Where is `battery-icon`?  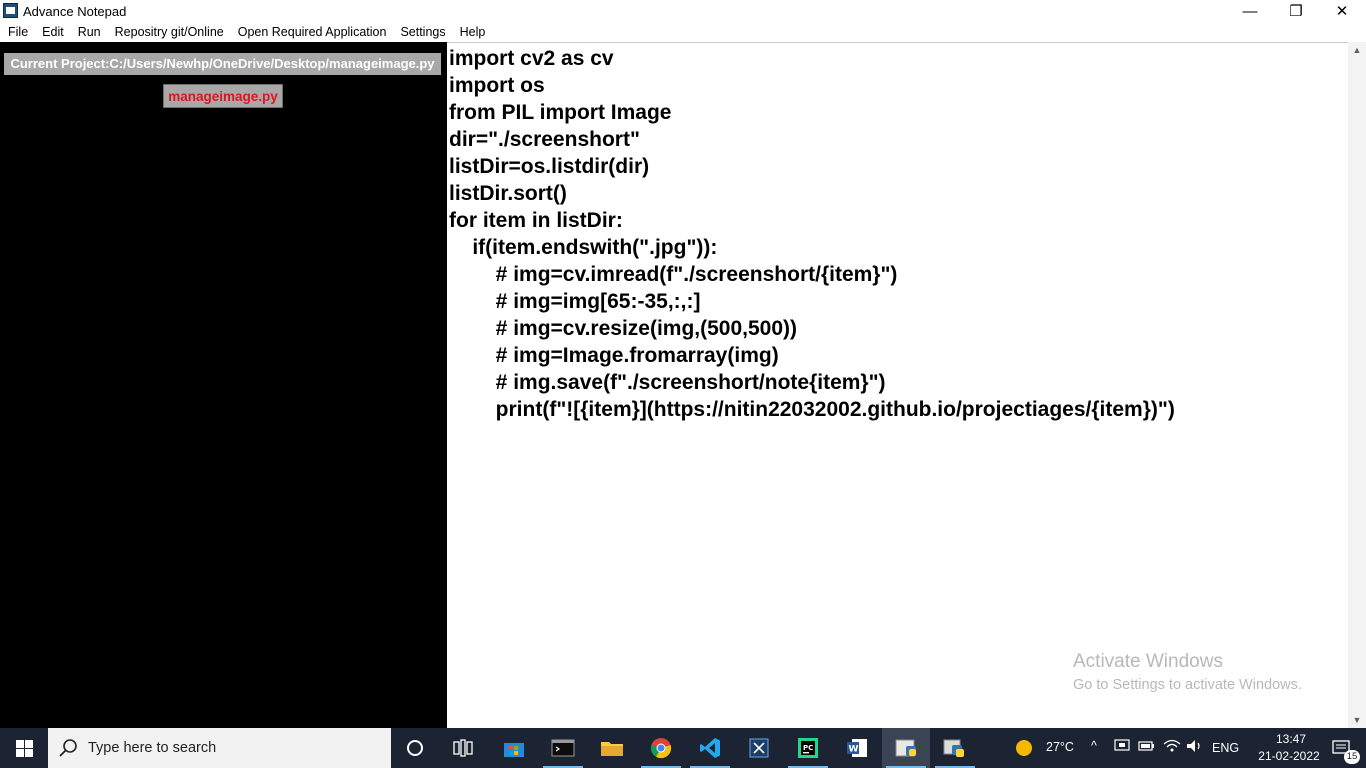 battery-icon is located at coordinates (1147, 747).